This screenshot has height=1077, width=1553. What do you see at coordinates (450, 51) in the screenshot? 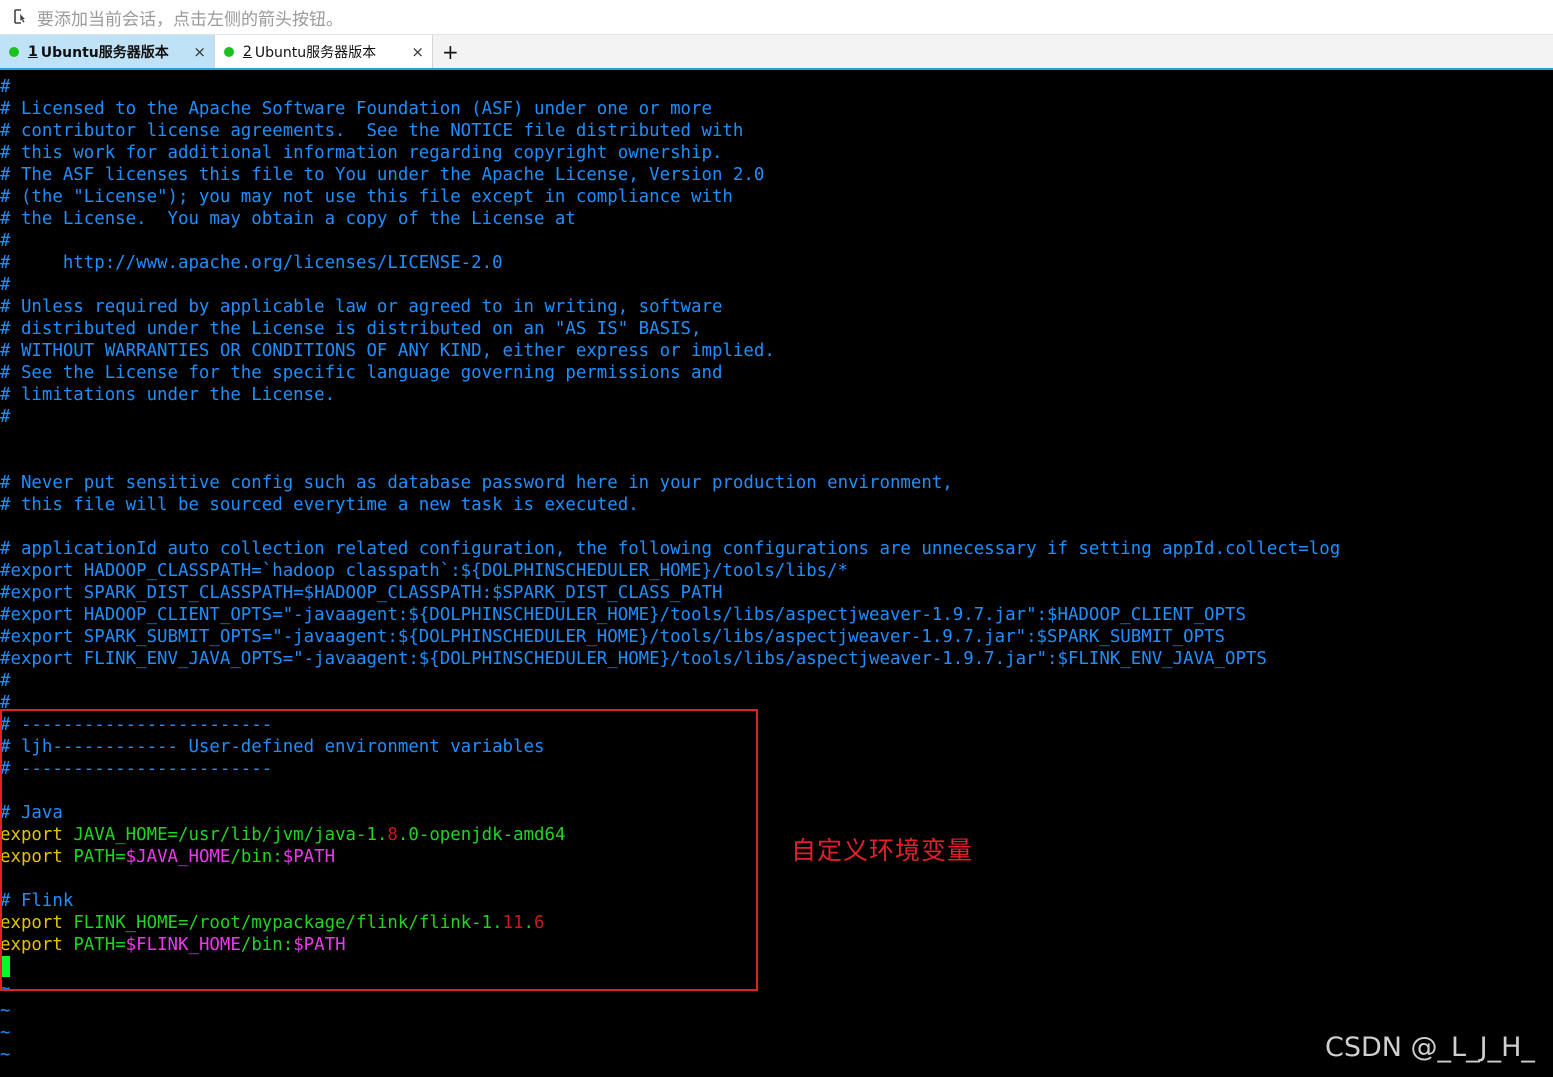
I see `new-tab-button: +` at bounding box center [450, 51].